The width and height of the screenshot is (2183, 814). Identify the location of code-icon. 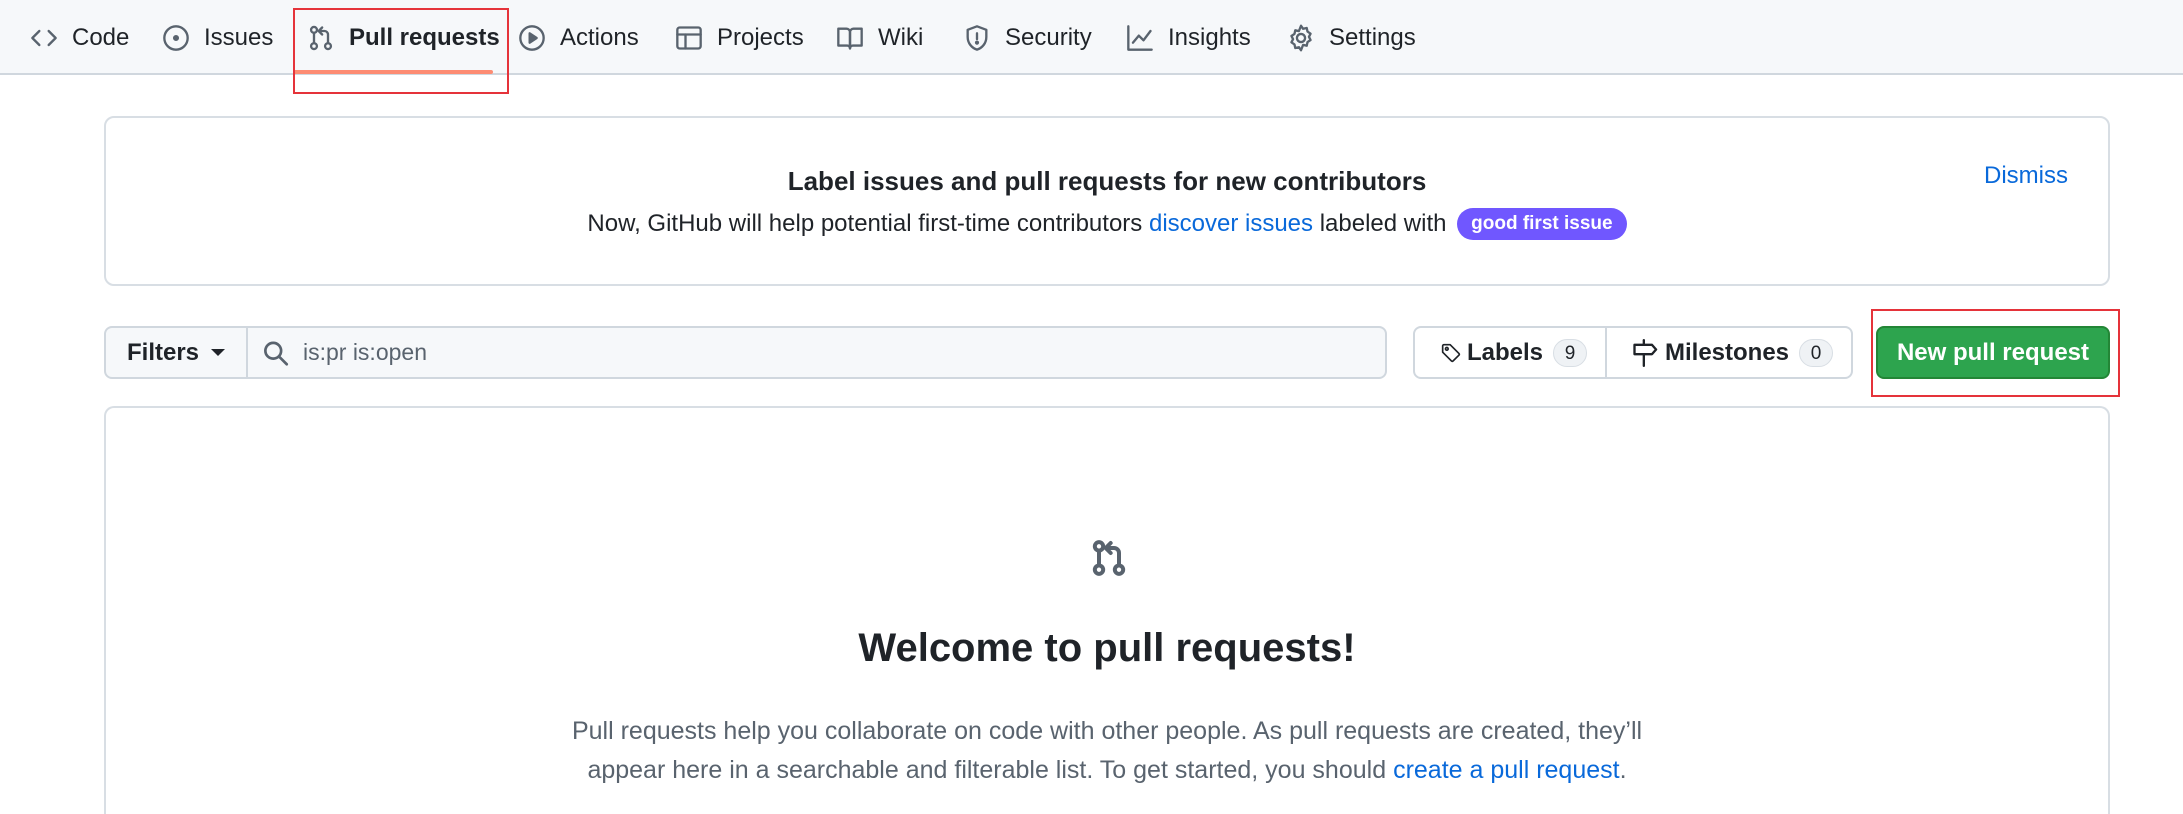
(44, 37).